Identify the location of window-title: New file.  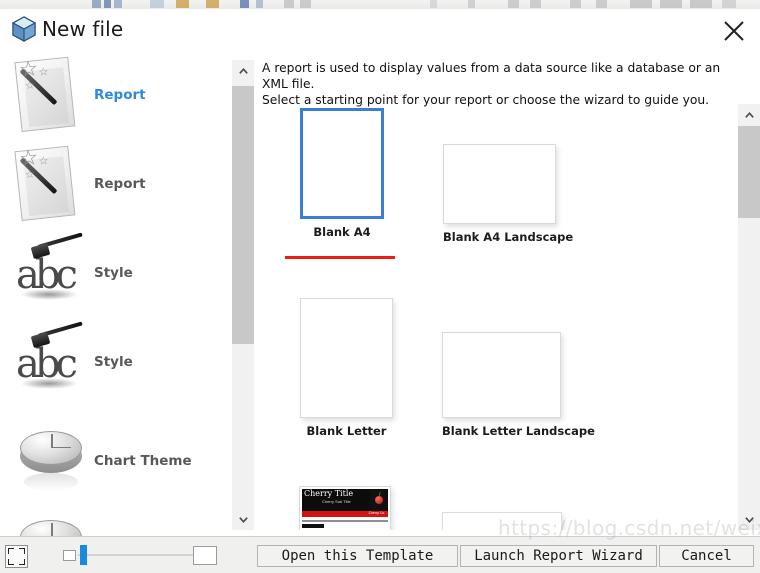
(83, 29).